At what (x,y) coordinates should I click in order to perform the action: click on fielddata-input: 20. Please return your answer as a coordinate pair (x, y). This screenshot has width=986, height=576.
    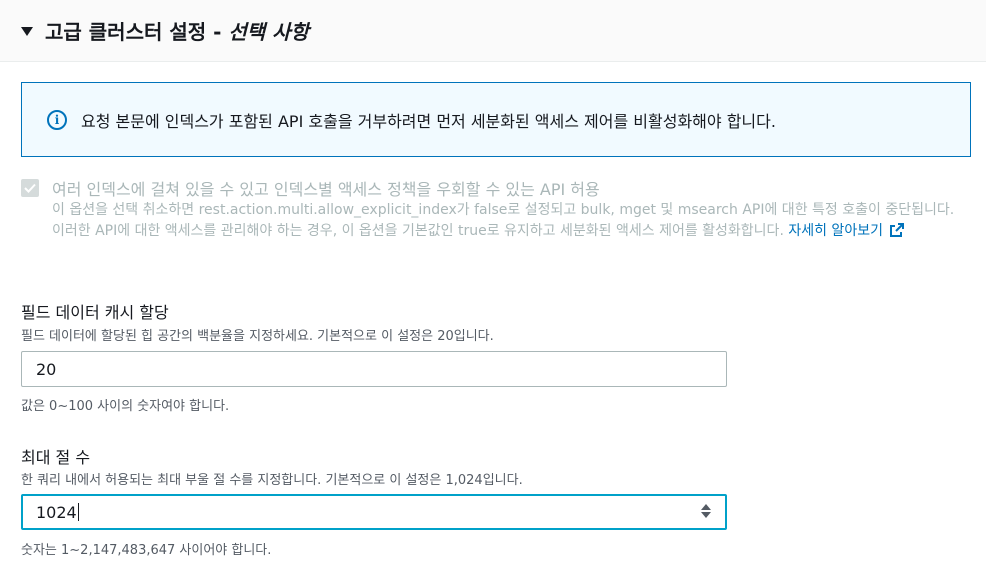
    Looking at the image, I should click on (374, 369).